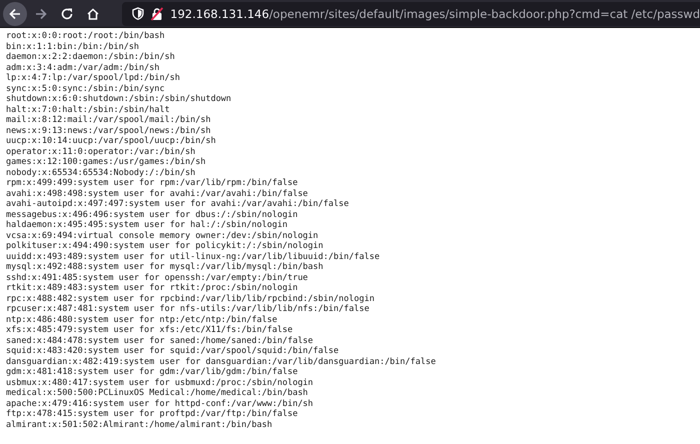  Describe the element at coordinates (160, 341) in the screenshot. I see `passwd-line: saned:x:484:478:system user for saned:/home/saned:/bin/false` at that location.